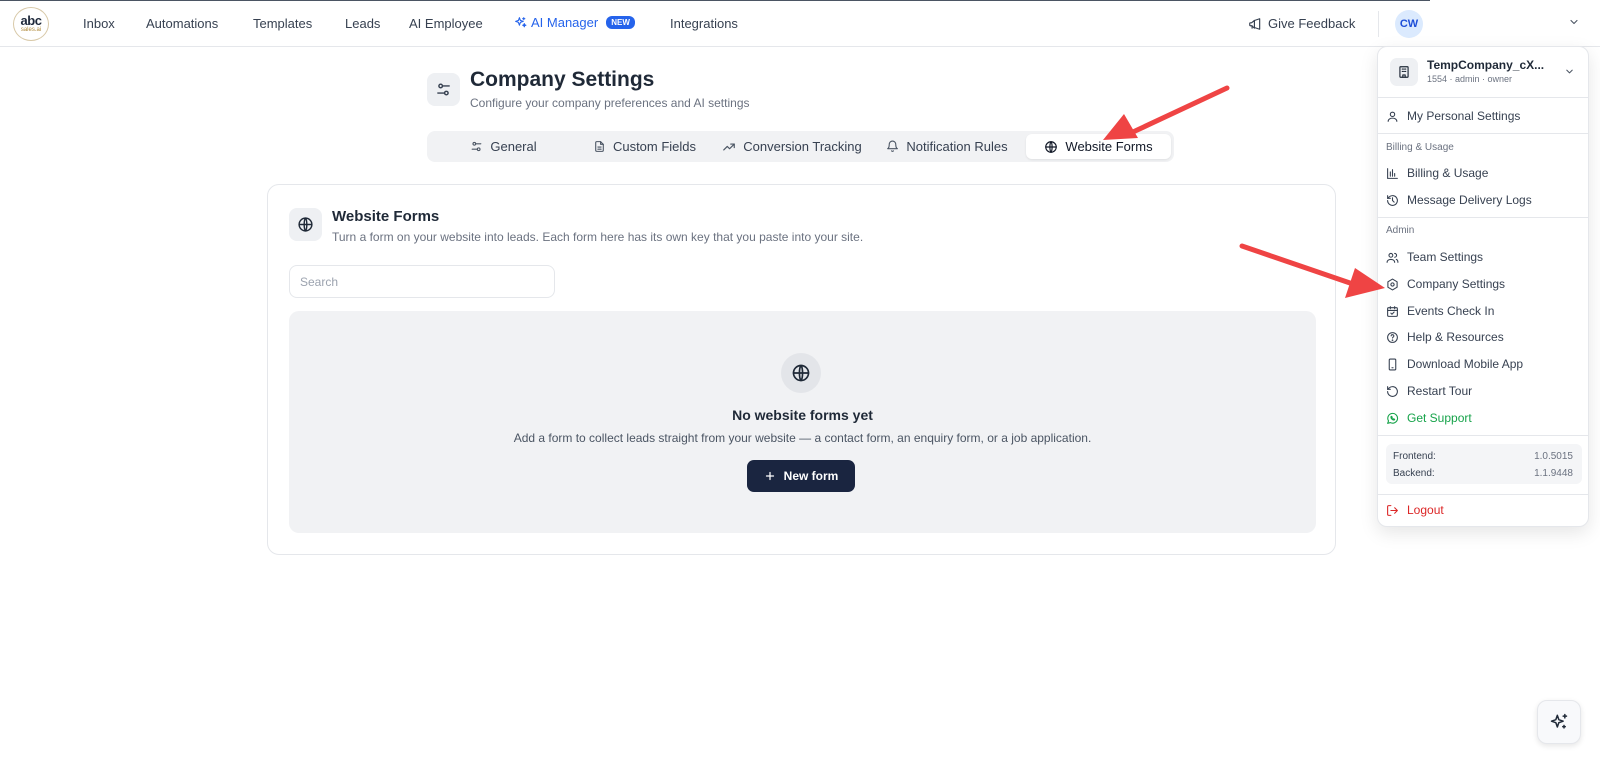 Image resolution: width=1600 pixels, height=758 pixels. I want to click on new-form-label: New form, so click(811, 476).